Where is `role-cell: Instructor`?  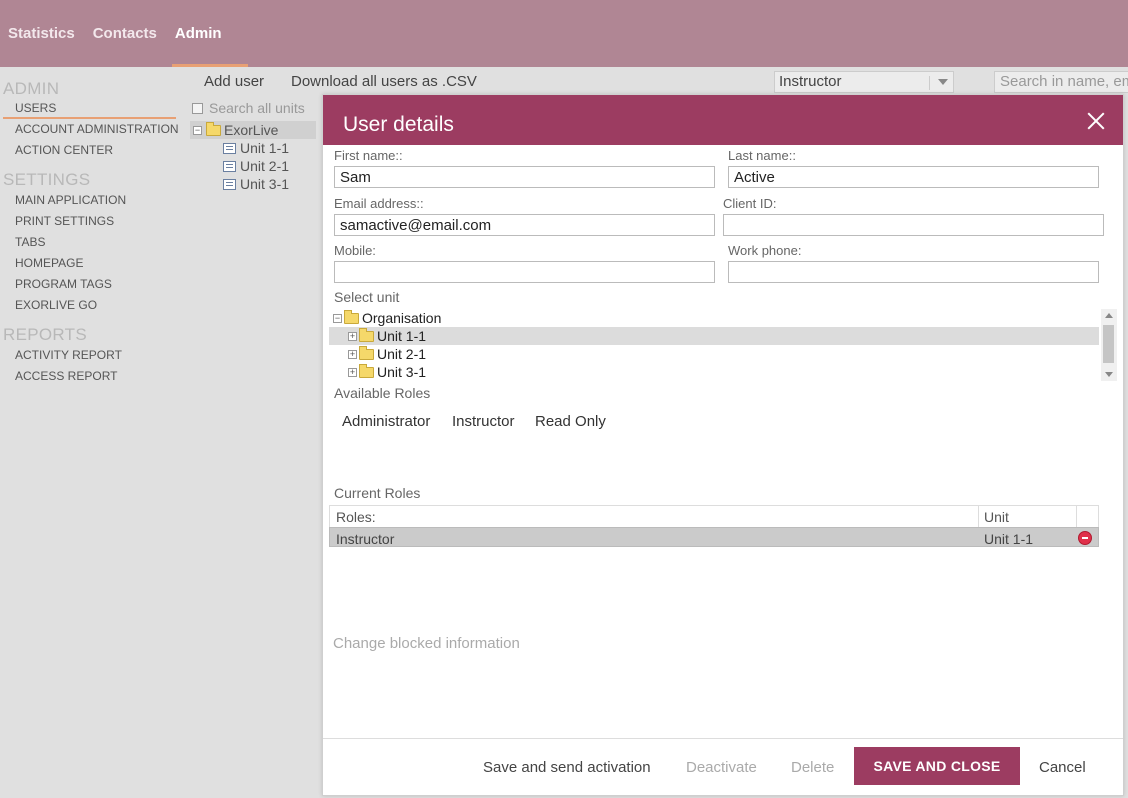
role-cell: Instructor is located at coordinates (365, 539).